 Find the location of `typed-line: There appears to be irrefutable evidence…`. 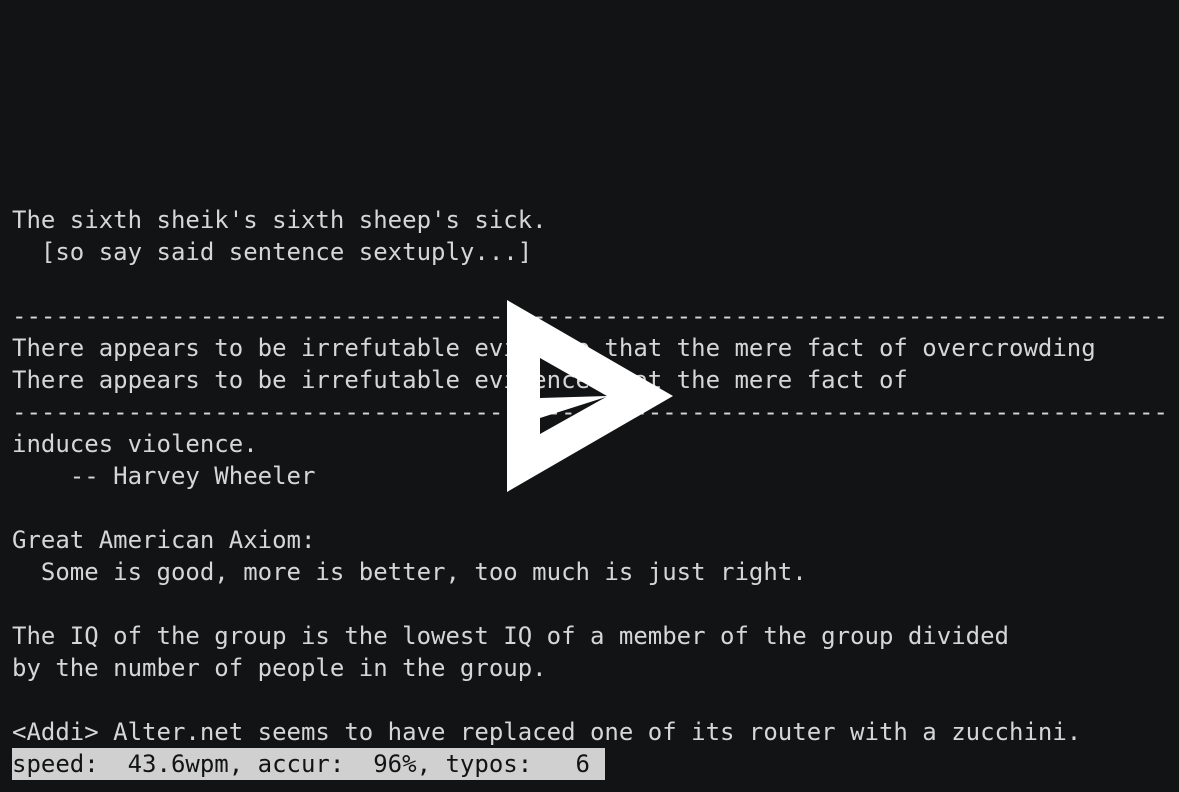

typed-line: There appears to be irrefutable evidence… is located at coordinates (460, 380).